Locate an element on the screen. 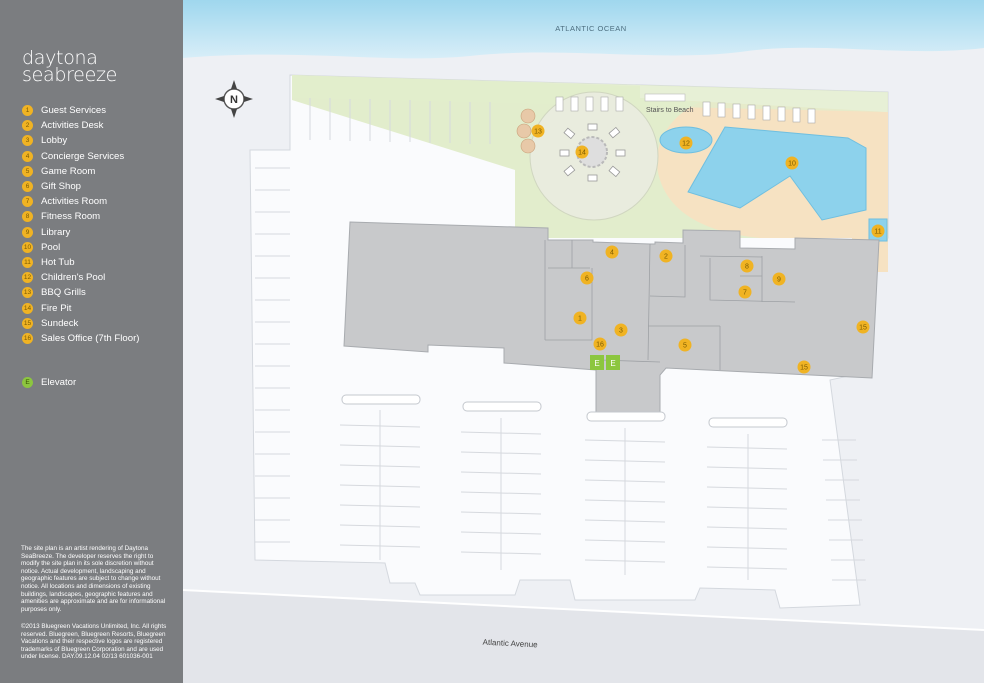  legend-item: 7 Activities Room is located at coordinates (80, 201).